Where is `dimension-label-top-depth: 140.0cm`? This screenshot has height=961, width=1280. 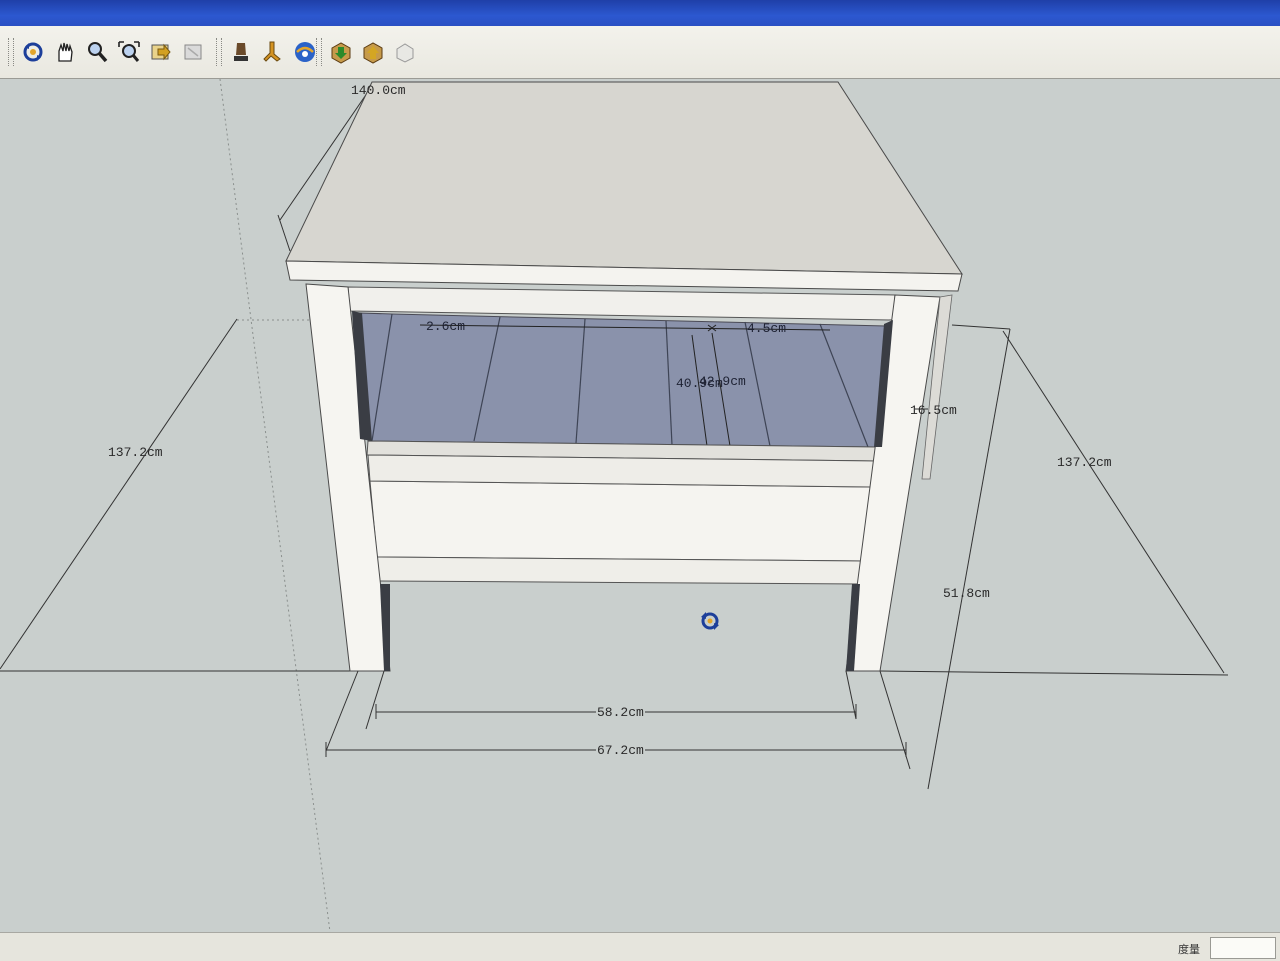
dimension-label-top-depth: 140.0cm is located at coordinates (378, 90).